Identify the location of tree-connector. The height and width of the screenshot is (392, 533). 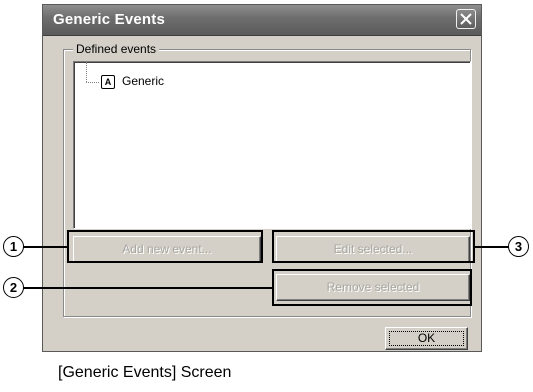
(92, 82).